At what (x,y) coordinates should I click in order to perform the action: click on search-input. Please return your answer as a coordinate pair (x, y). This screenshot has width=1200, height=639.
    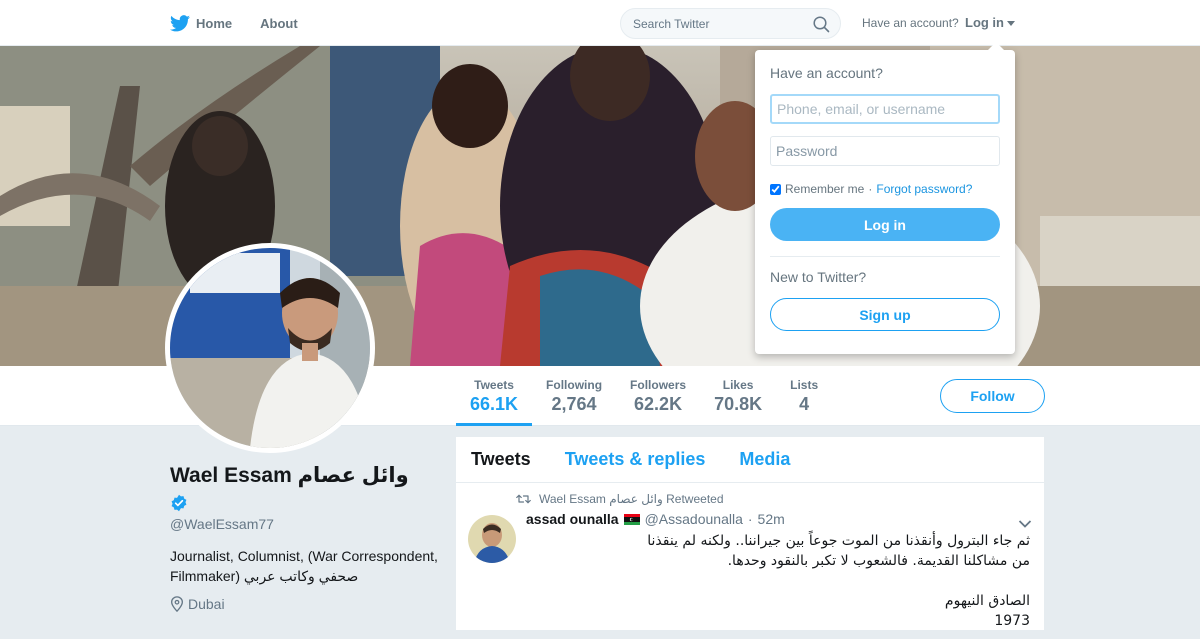
    Looking at the image, I should click on (718, 23).